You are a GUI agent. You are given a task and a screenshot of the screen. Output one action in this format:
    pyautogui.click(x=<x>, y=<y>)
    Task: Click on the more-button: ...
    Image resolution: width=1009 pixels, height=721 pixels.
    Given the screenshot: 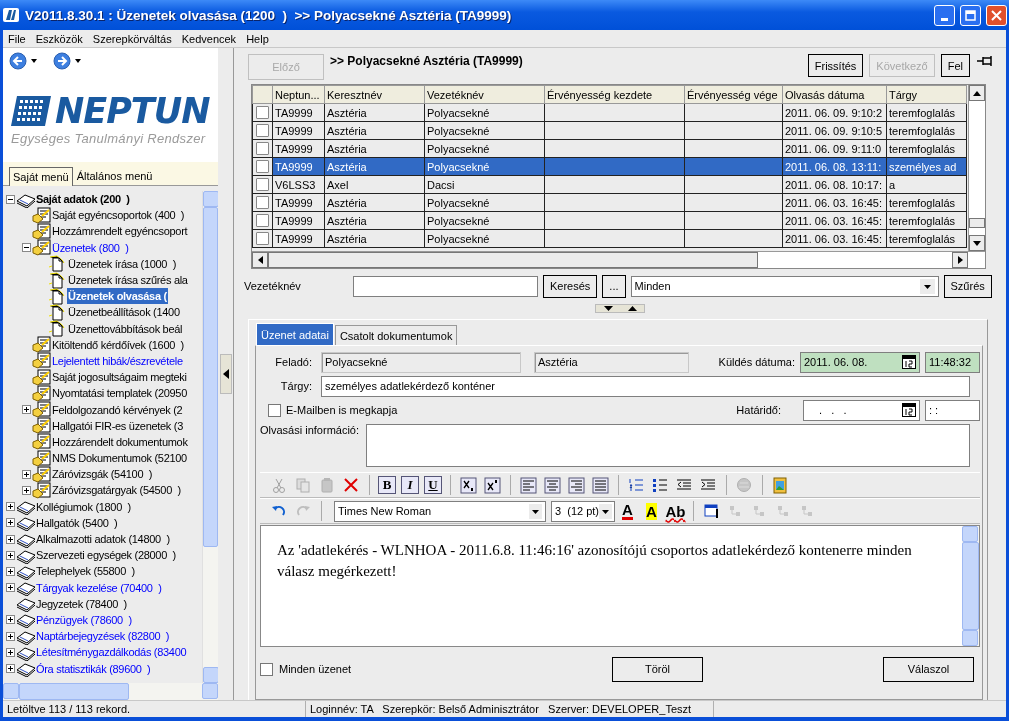 What is the action you would take?
    pyautogui.click(x=614, y=286)
    